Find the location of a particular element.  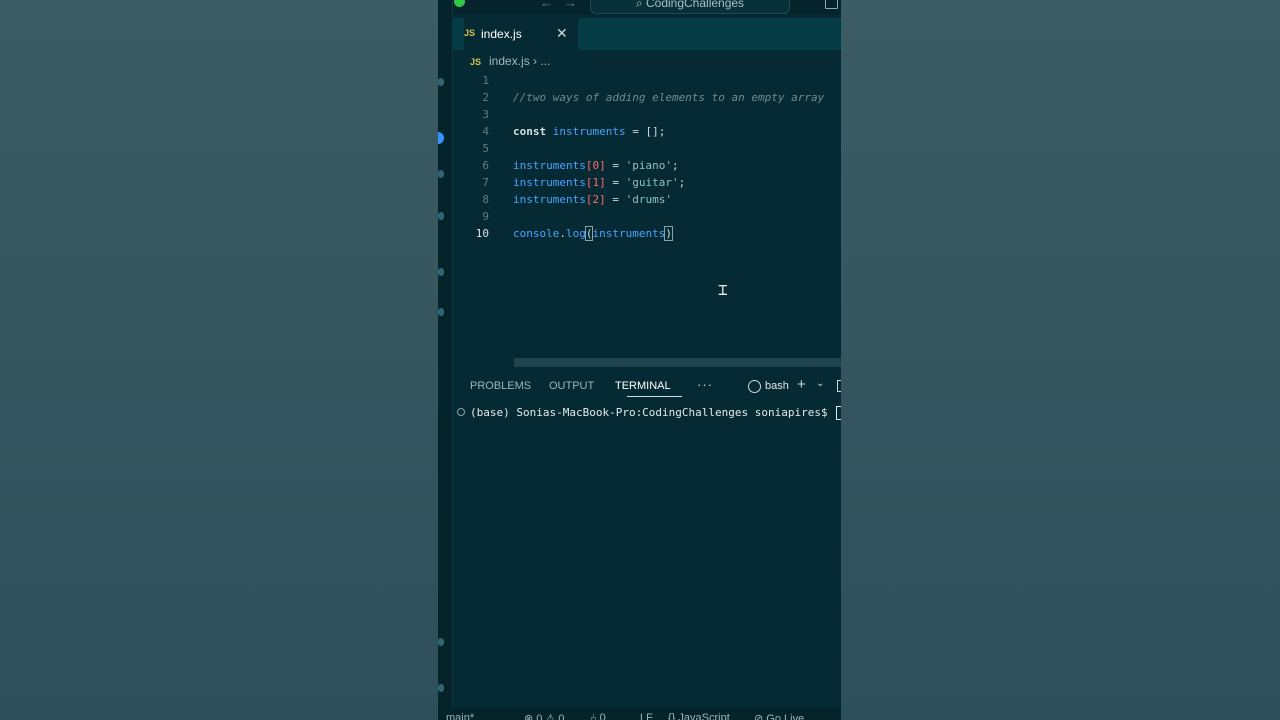

scm-badge-icon is located at coordinates (441, 138).